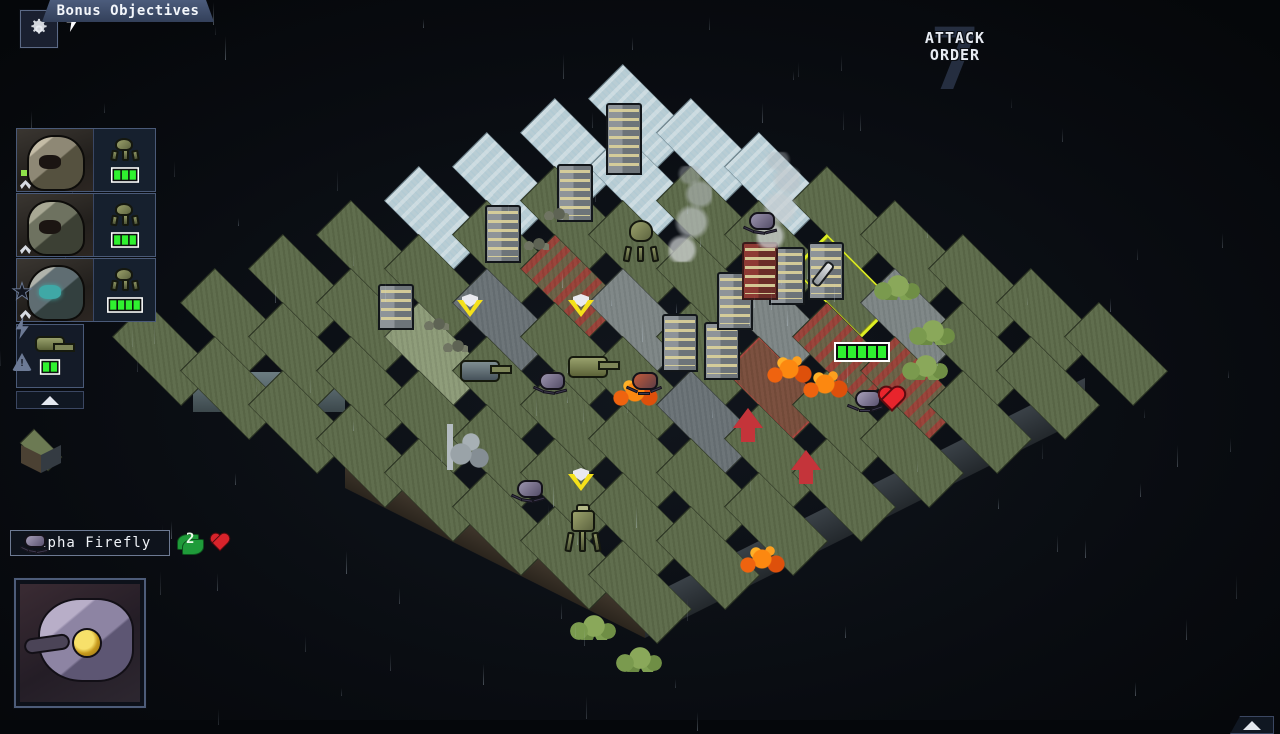  Describe the element at coordinates (124, 213) in the screenshot. I see `tank-mech-icon` at that location.